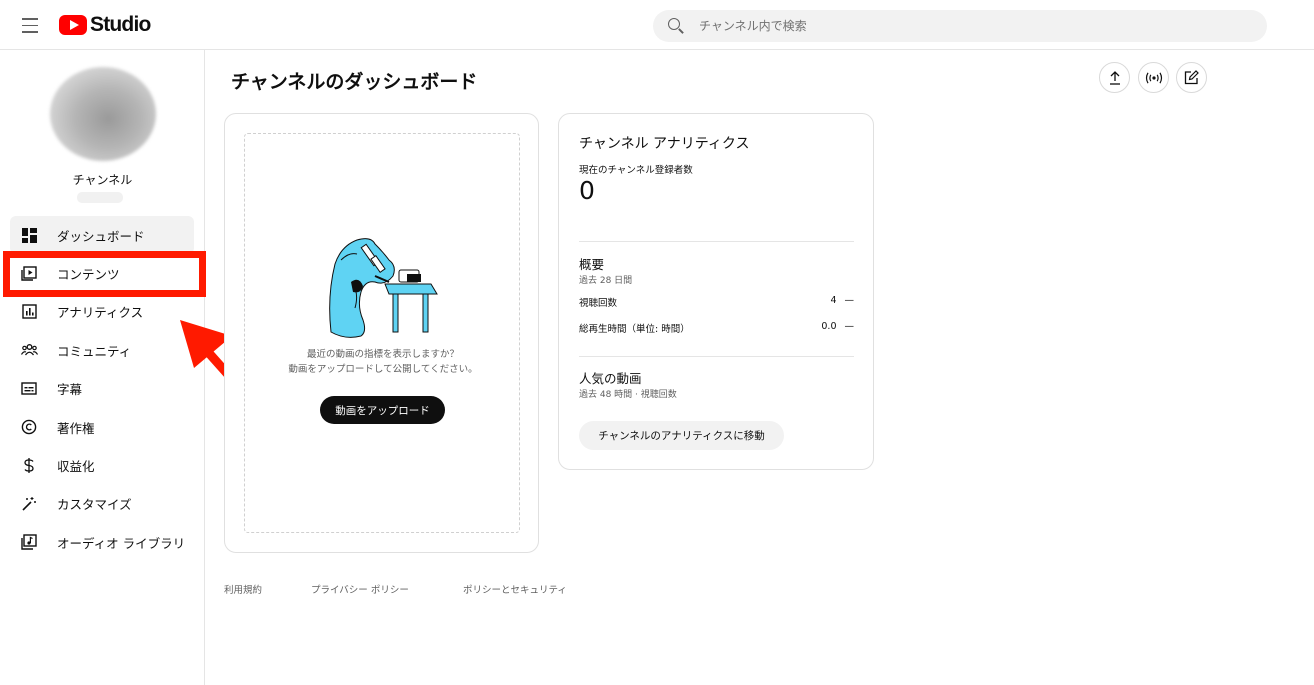 The image size is (1314, 685). Describe the element at coordinates (634, 329) in the screenshot. I see `metric-label: 総再生時間（単位: 時間）` at that location.